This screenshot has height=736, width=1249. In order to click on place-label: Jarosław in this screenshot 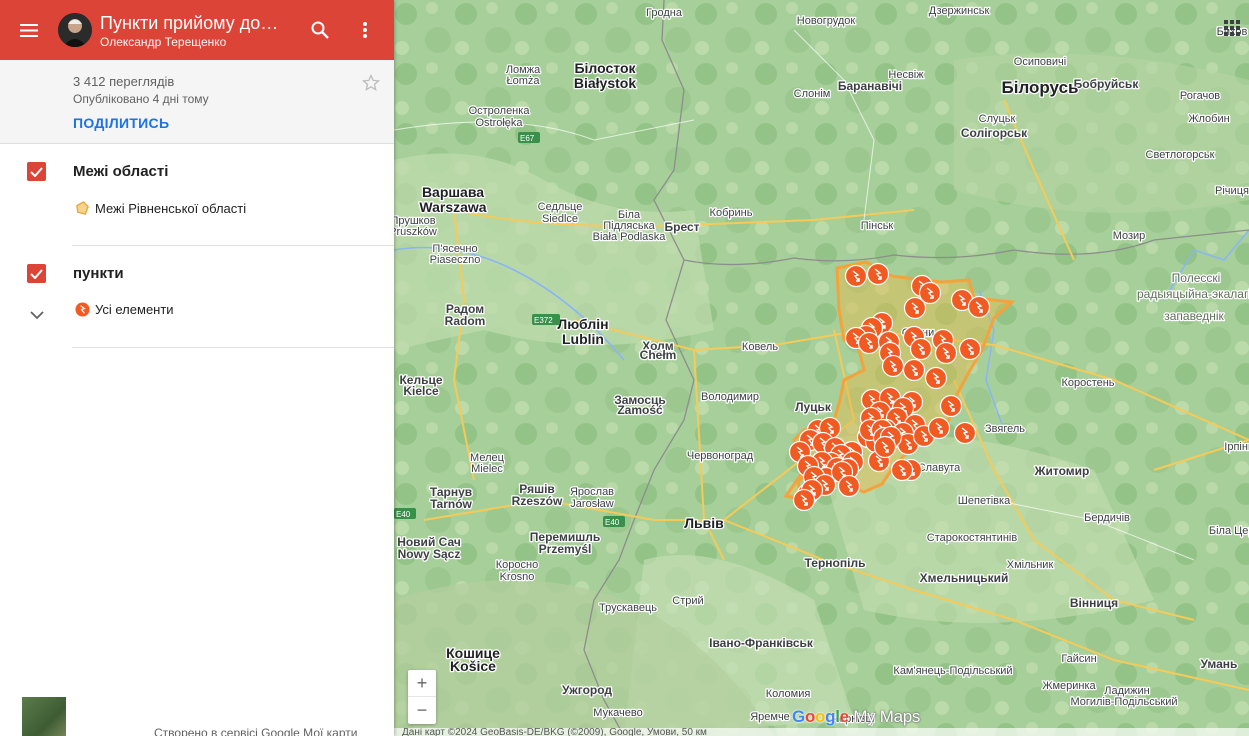, I will do `click(591, 504)`.